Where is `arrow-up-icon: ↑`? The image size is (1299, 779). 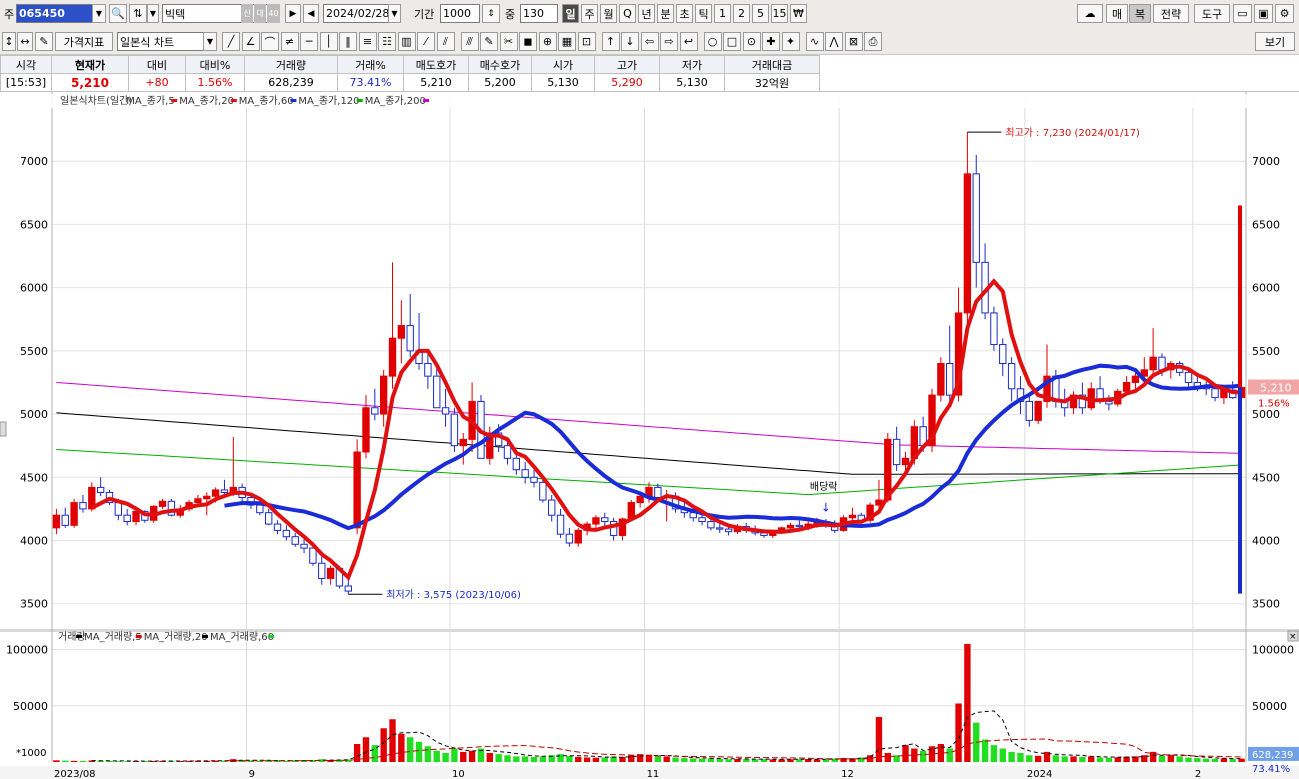 arrow-up-icon: ↑ is located at coordinates (610, 41).